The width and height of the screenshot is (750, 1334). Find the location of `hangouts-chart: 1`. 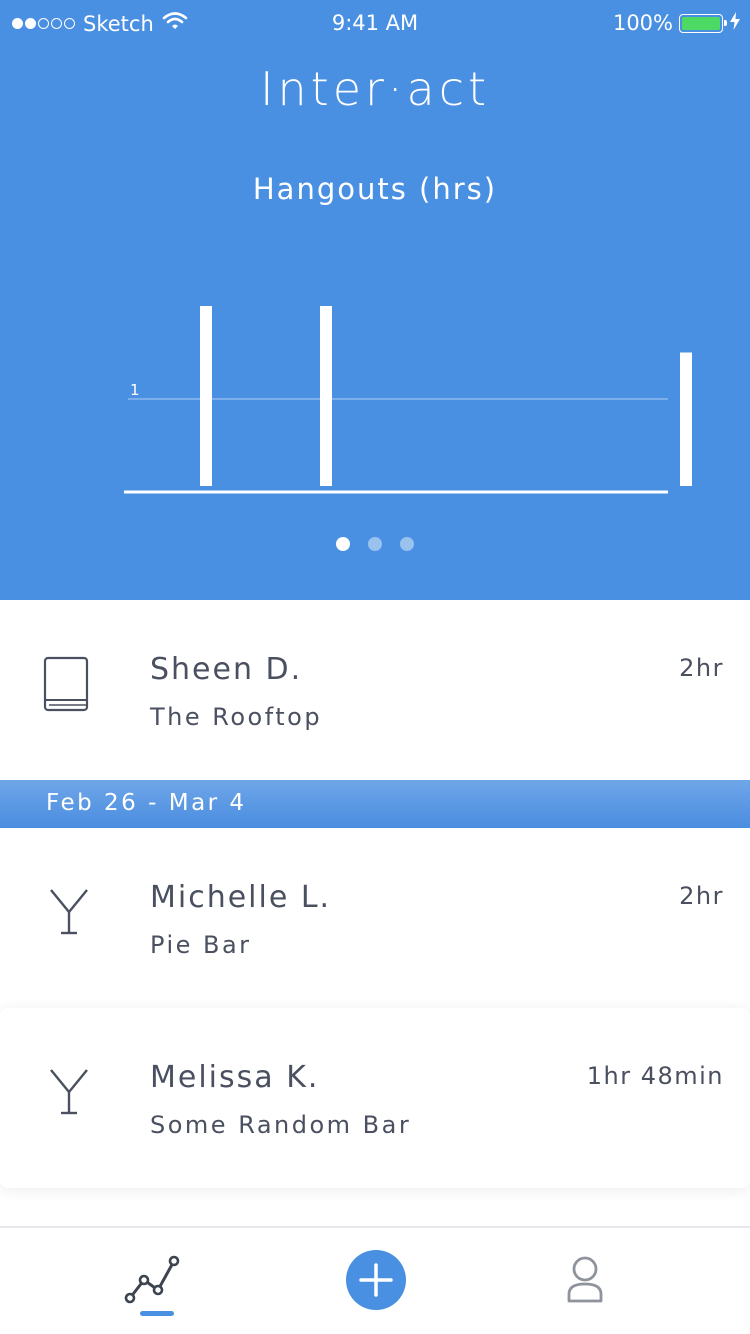

hangouts-chart: 1 is located at coordinates (408, 400).